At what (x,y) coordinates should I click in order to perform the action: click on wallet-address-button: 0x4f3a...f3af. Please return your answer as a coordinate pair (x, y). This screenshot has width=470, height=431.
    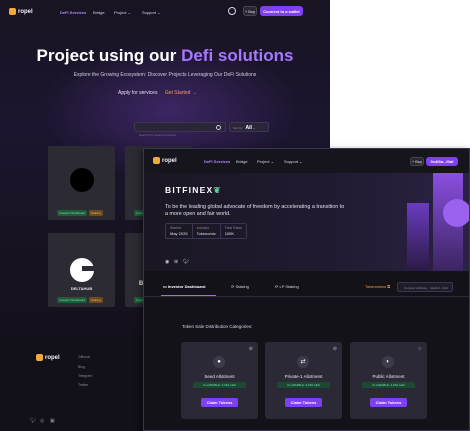
    Looking at the image, I should click on (442, 161).